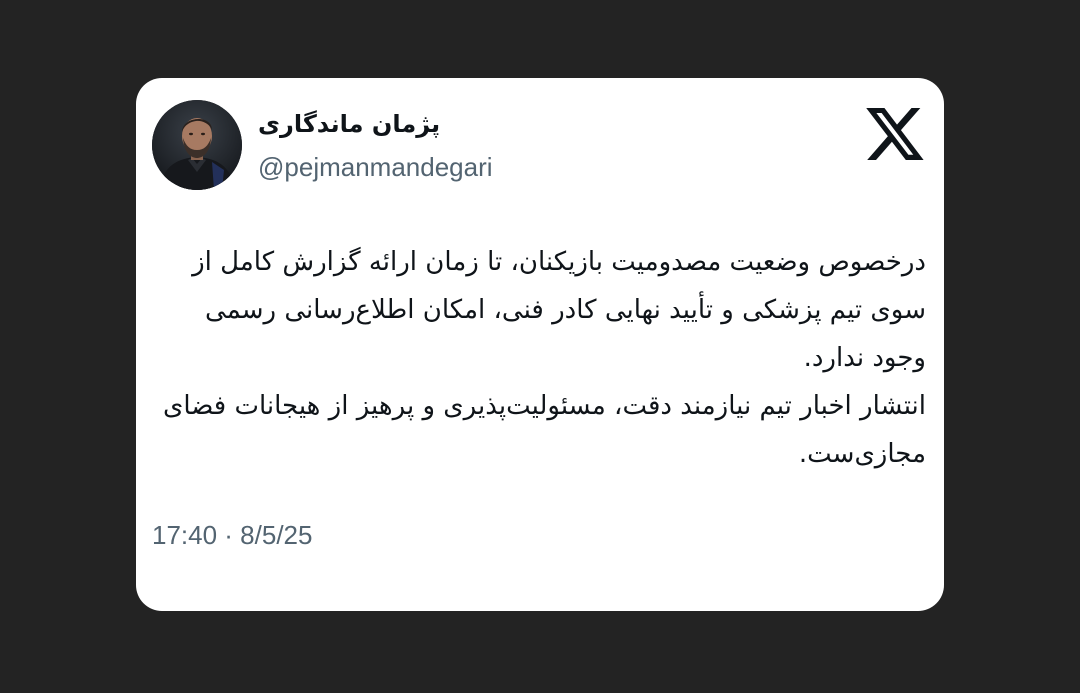  Describe the element at coordinates (358, 124) in the screenshot. I see `display-name: پژمان ماندگاری` at that location.